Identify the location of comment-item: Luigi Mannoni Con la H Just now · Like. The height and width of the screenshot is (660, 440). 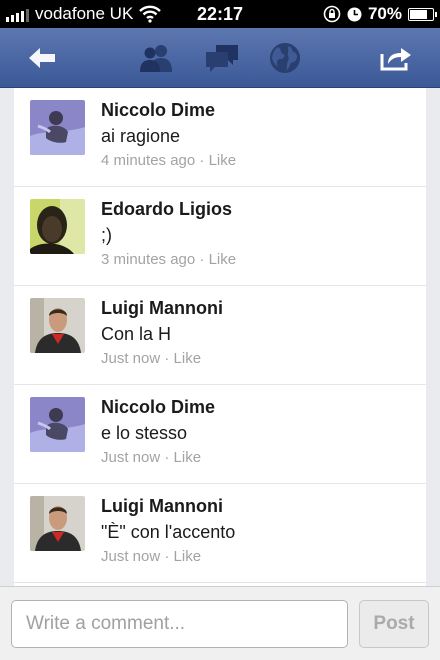
(220, 335).